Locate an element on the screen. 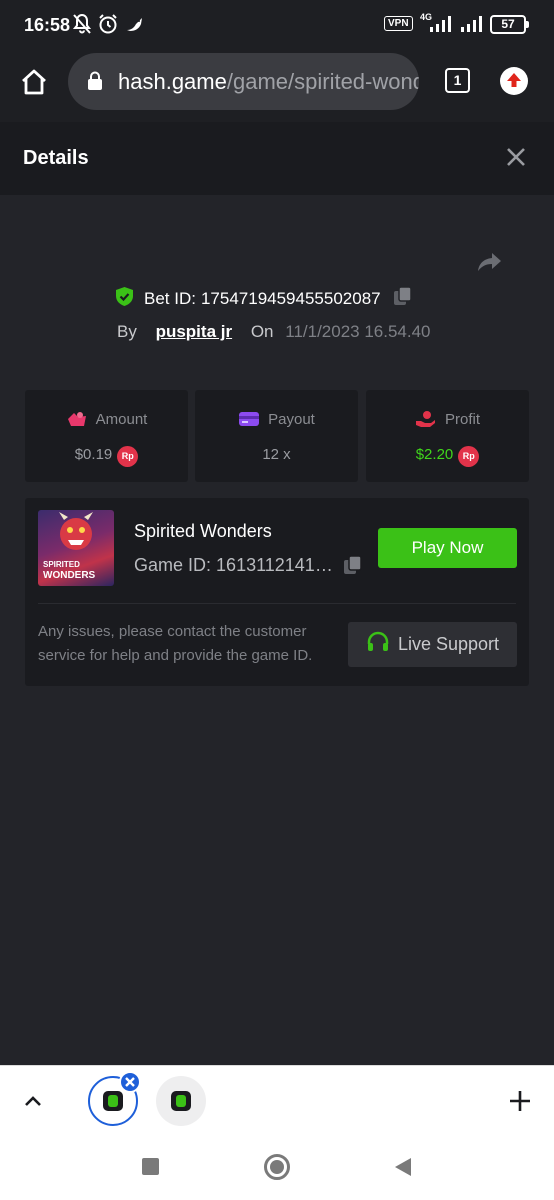 The image size is (554, 1200). card-icon is located at coordinates (253, 419).